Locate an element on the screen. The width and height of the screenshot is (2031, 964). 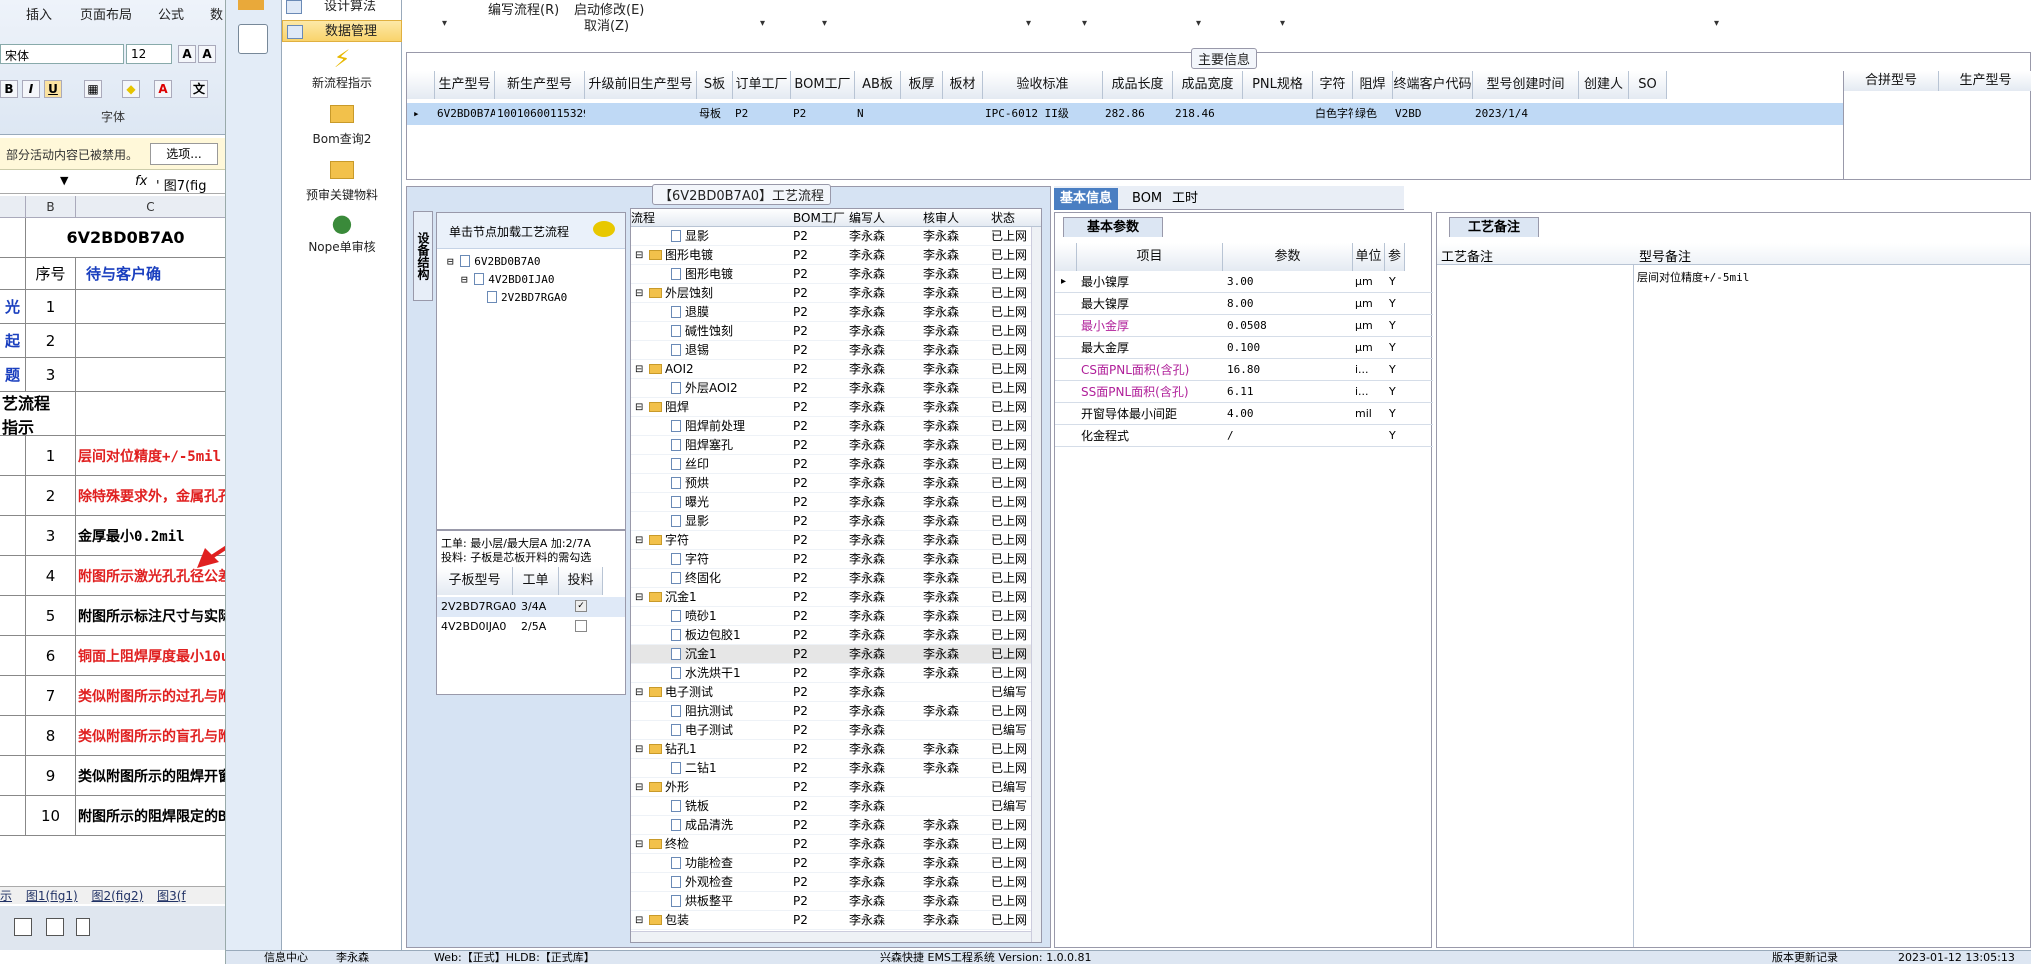
cell: 6V2BD0B7A0 is located at coordinates (465, 114).